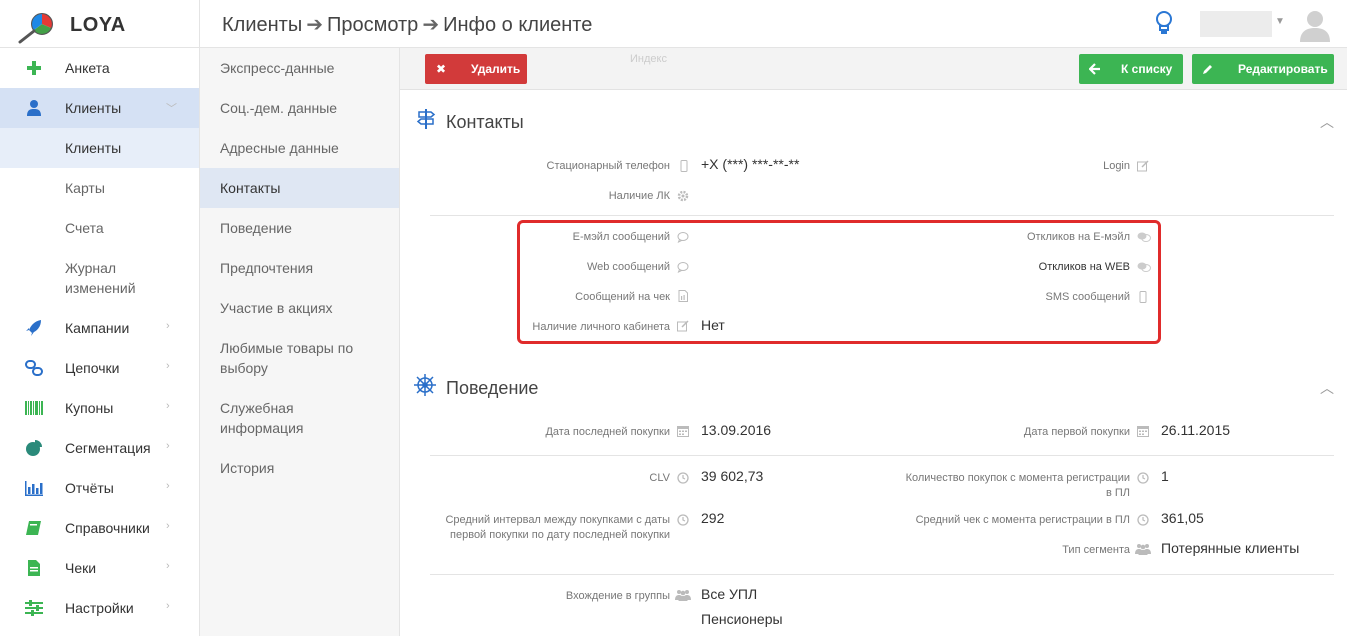  What do you see at coordinates (34, 568) in the screenshot?
I see `document-icon` at bounding box center [34, 568].